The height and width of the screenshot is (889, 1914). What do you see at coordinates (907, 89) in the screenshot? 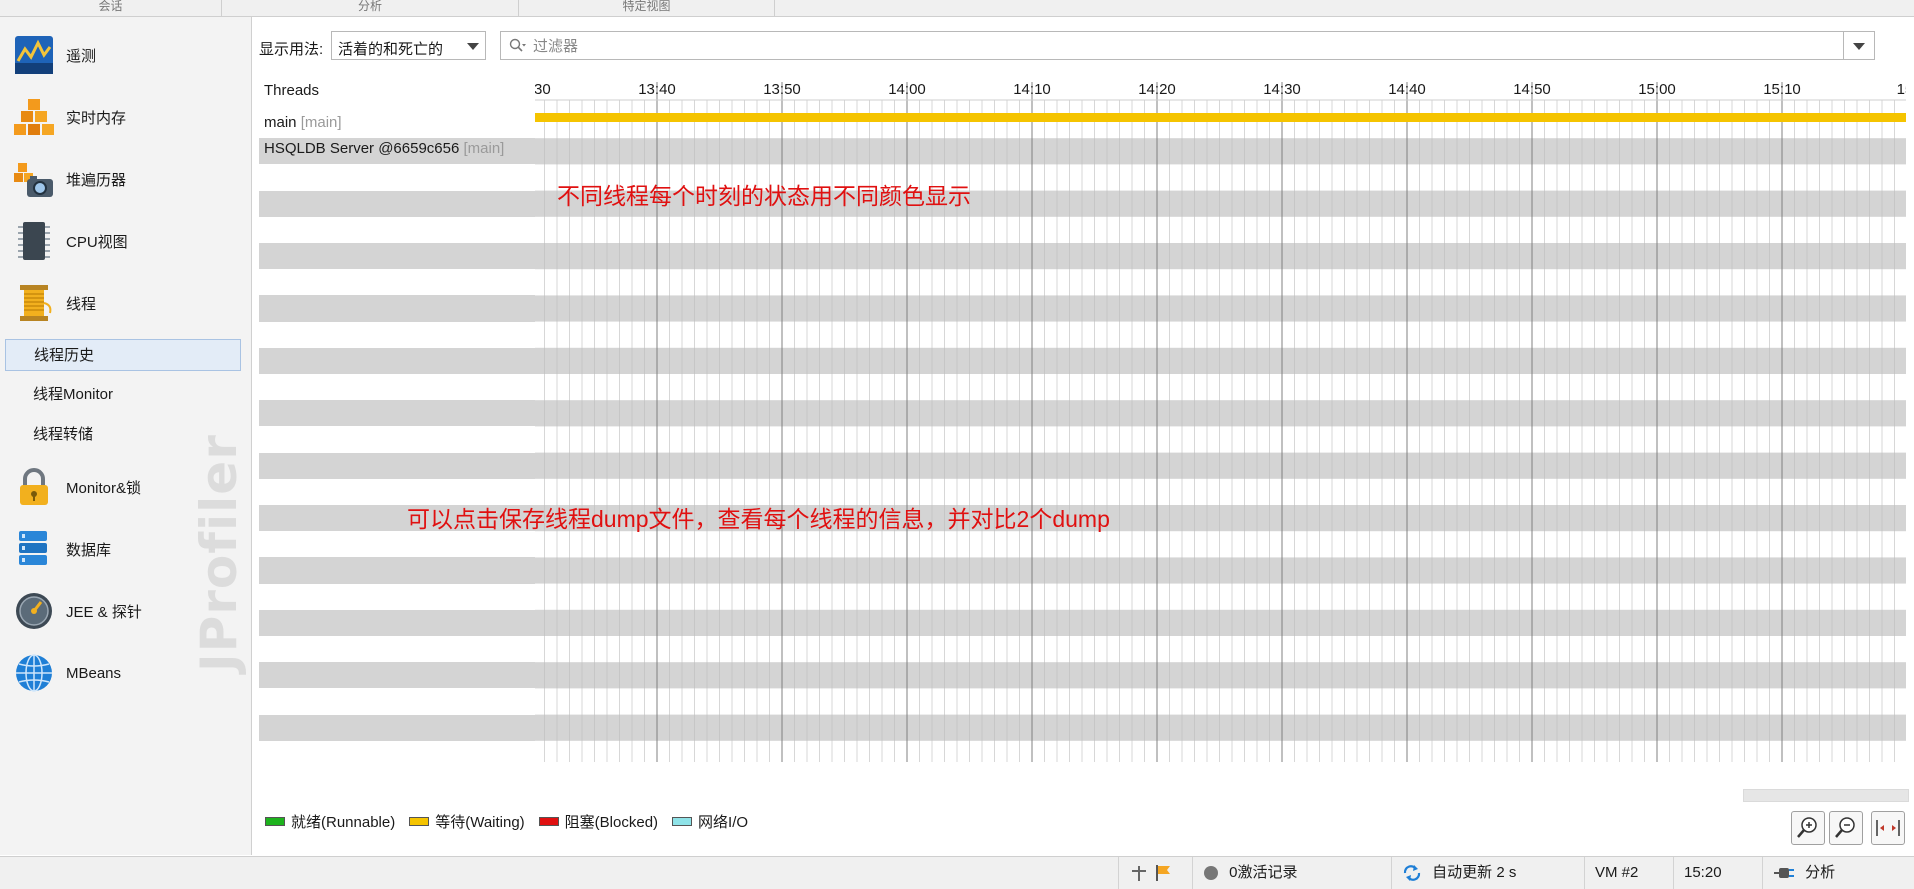
I see `time-tick-label: 14:00` at bounding box center [907, 89].